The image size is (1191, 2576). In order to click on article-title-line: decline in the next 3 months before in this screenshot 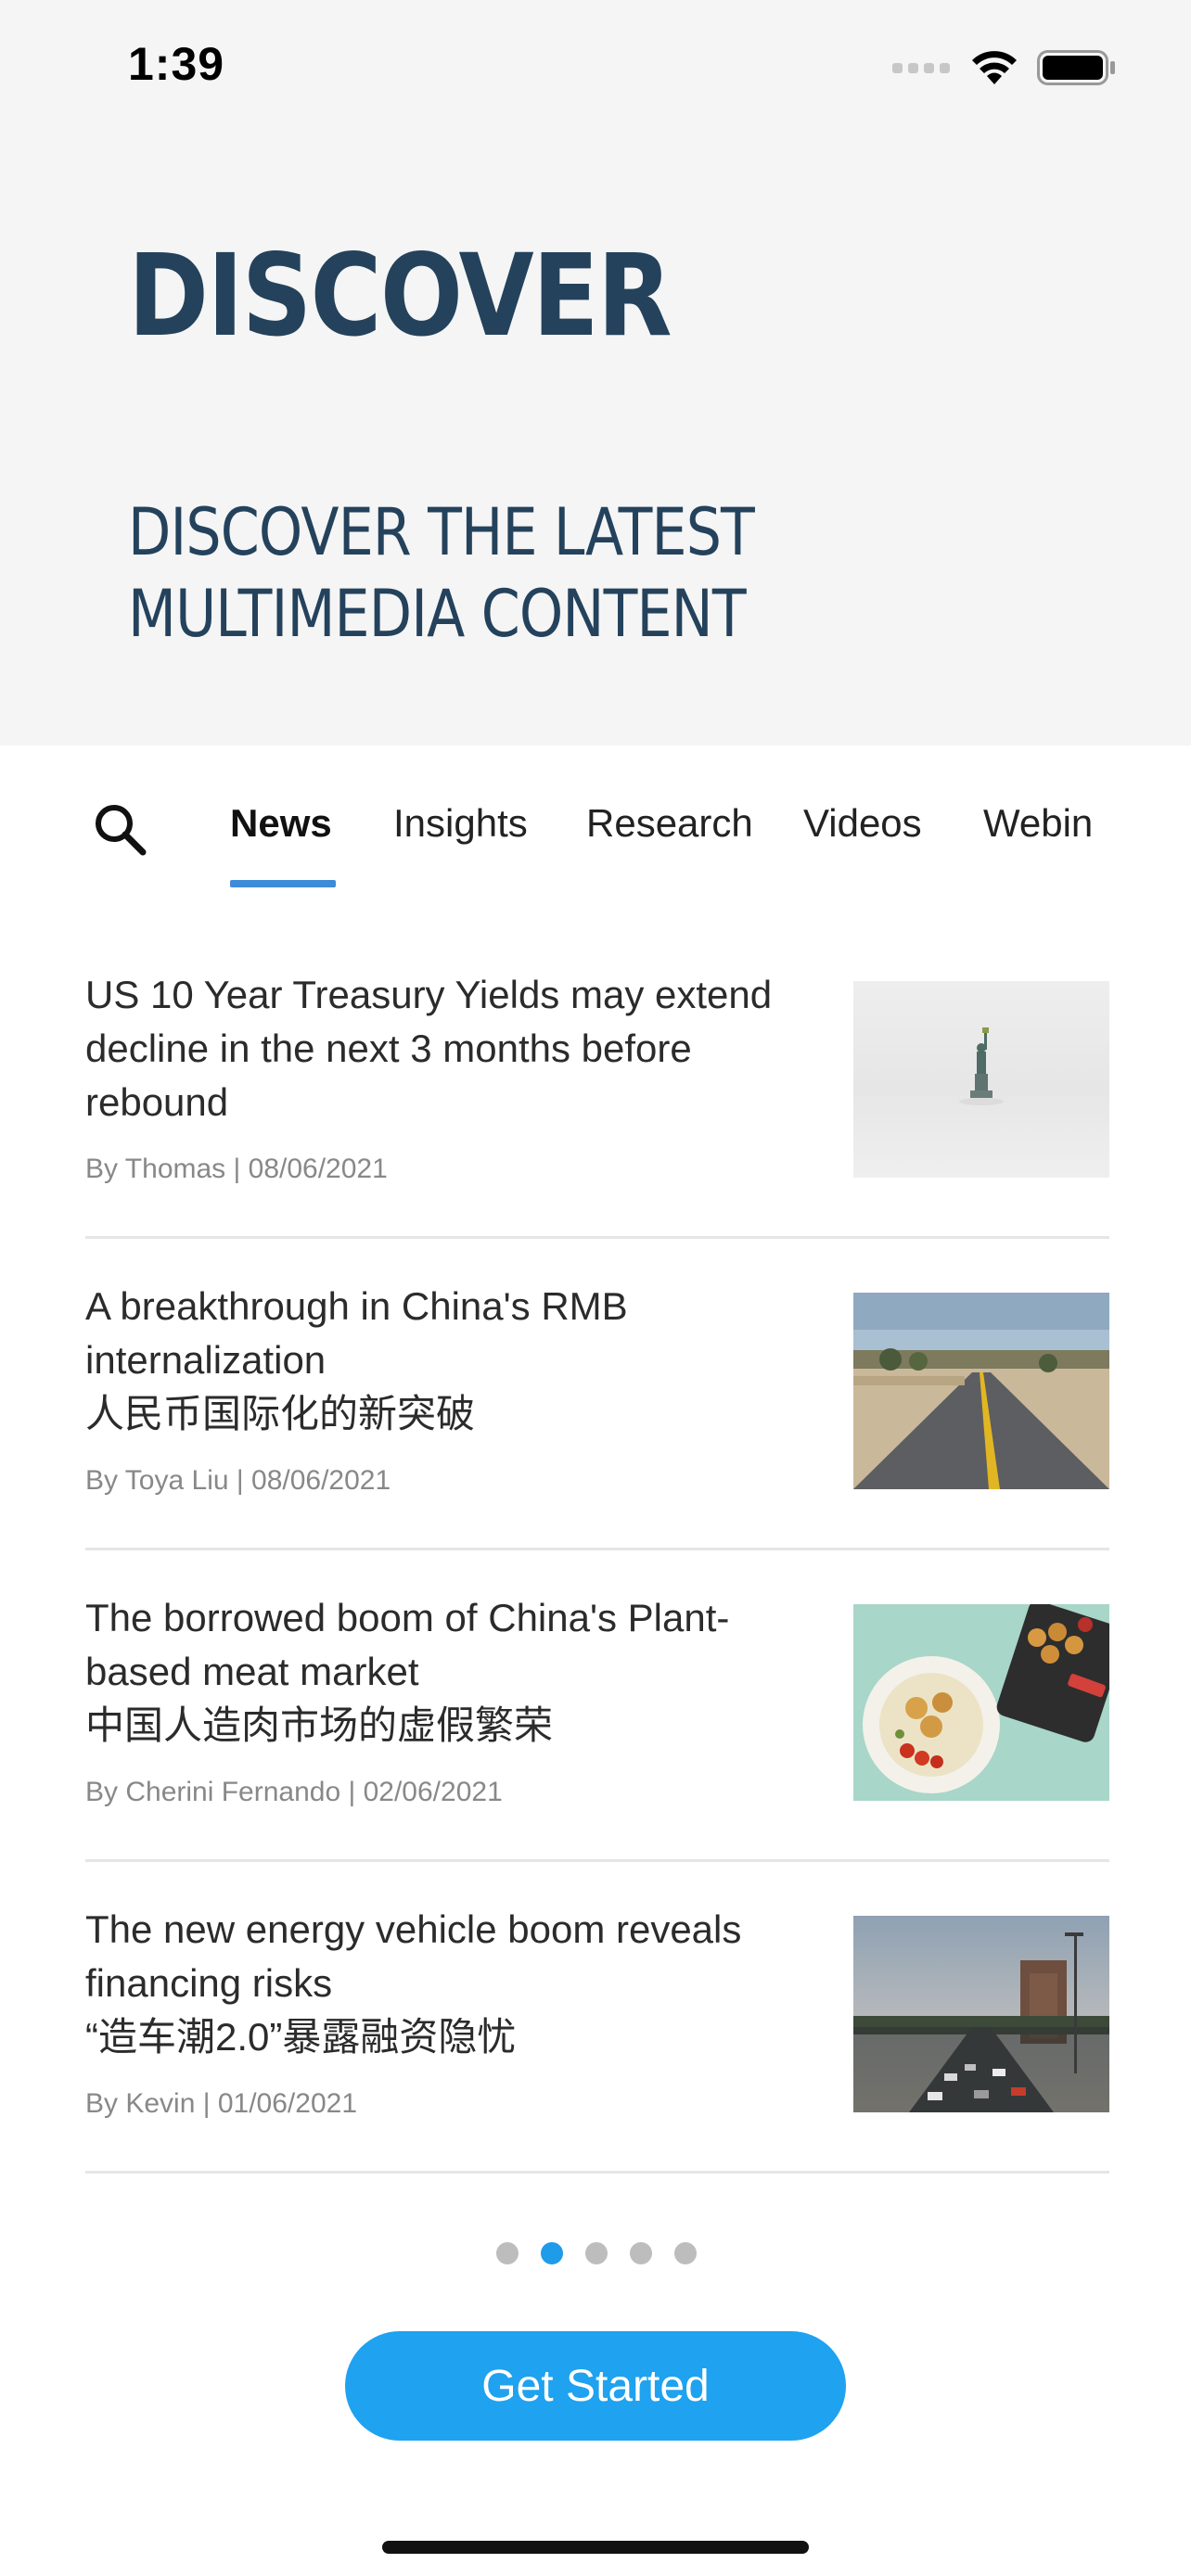, I will do `click(388, 1049)`.